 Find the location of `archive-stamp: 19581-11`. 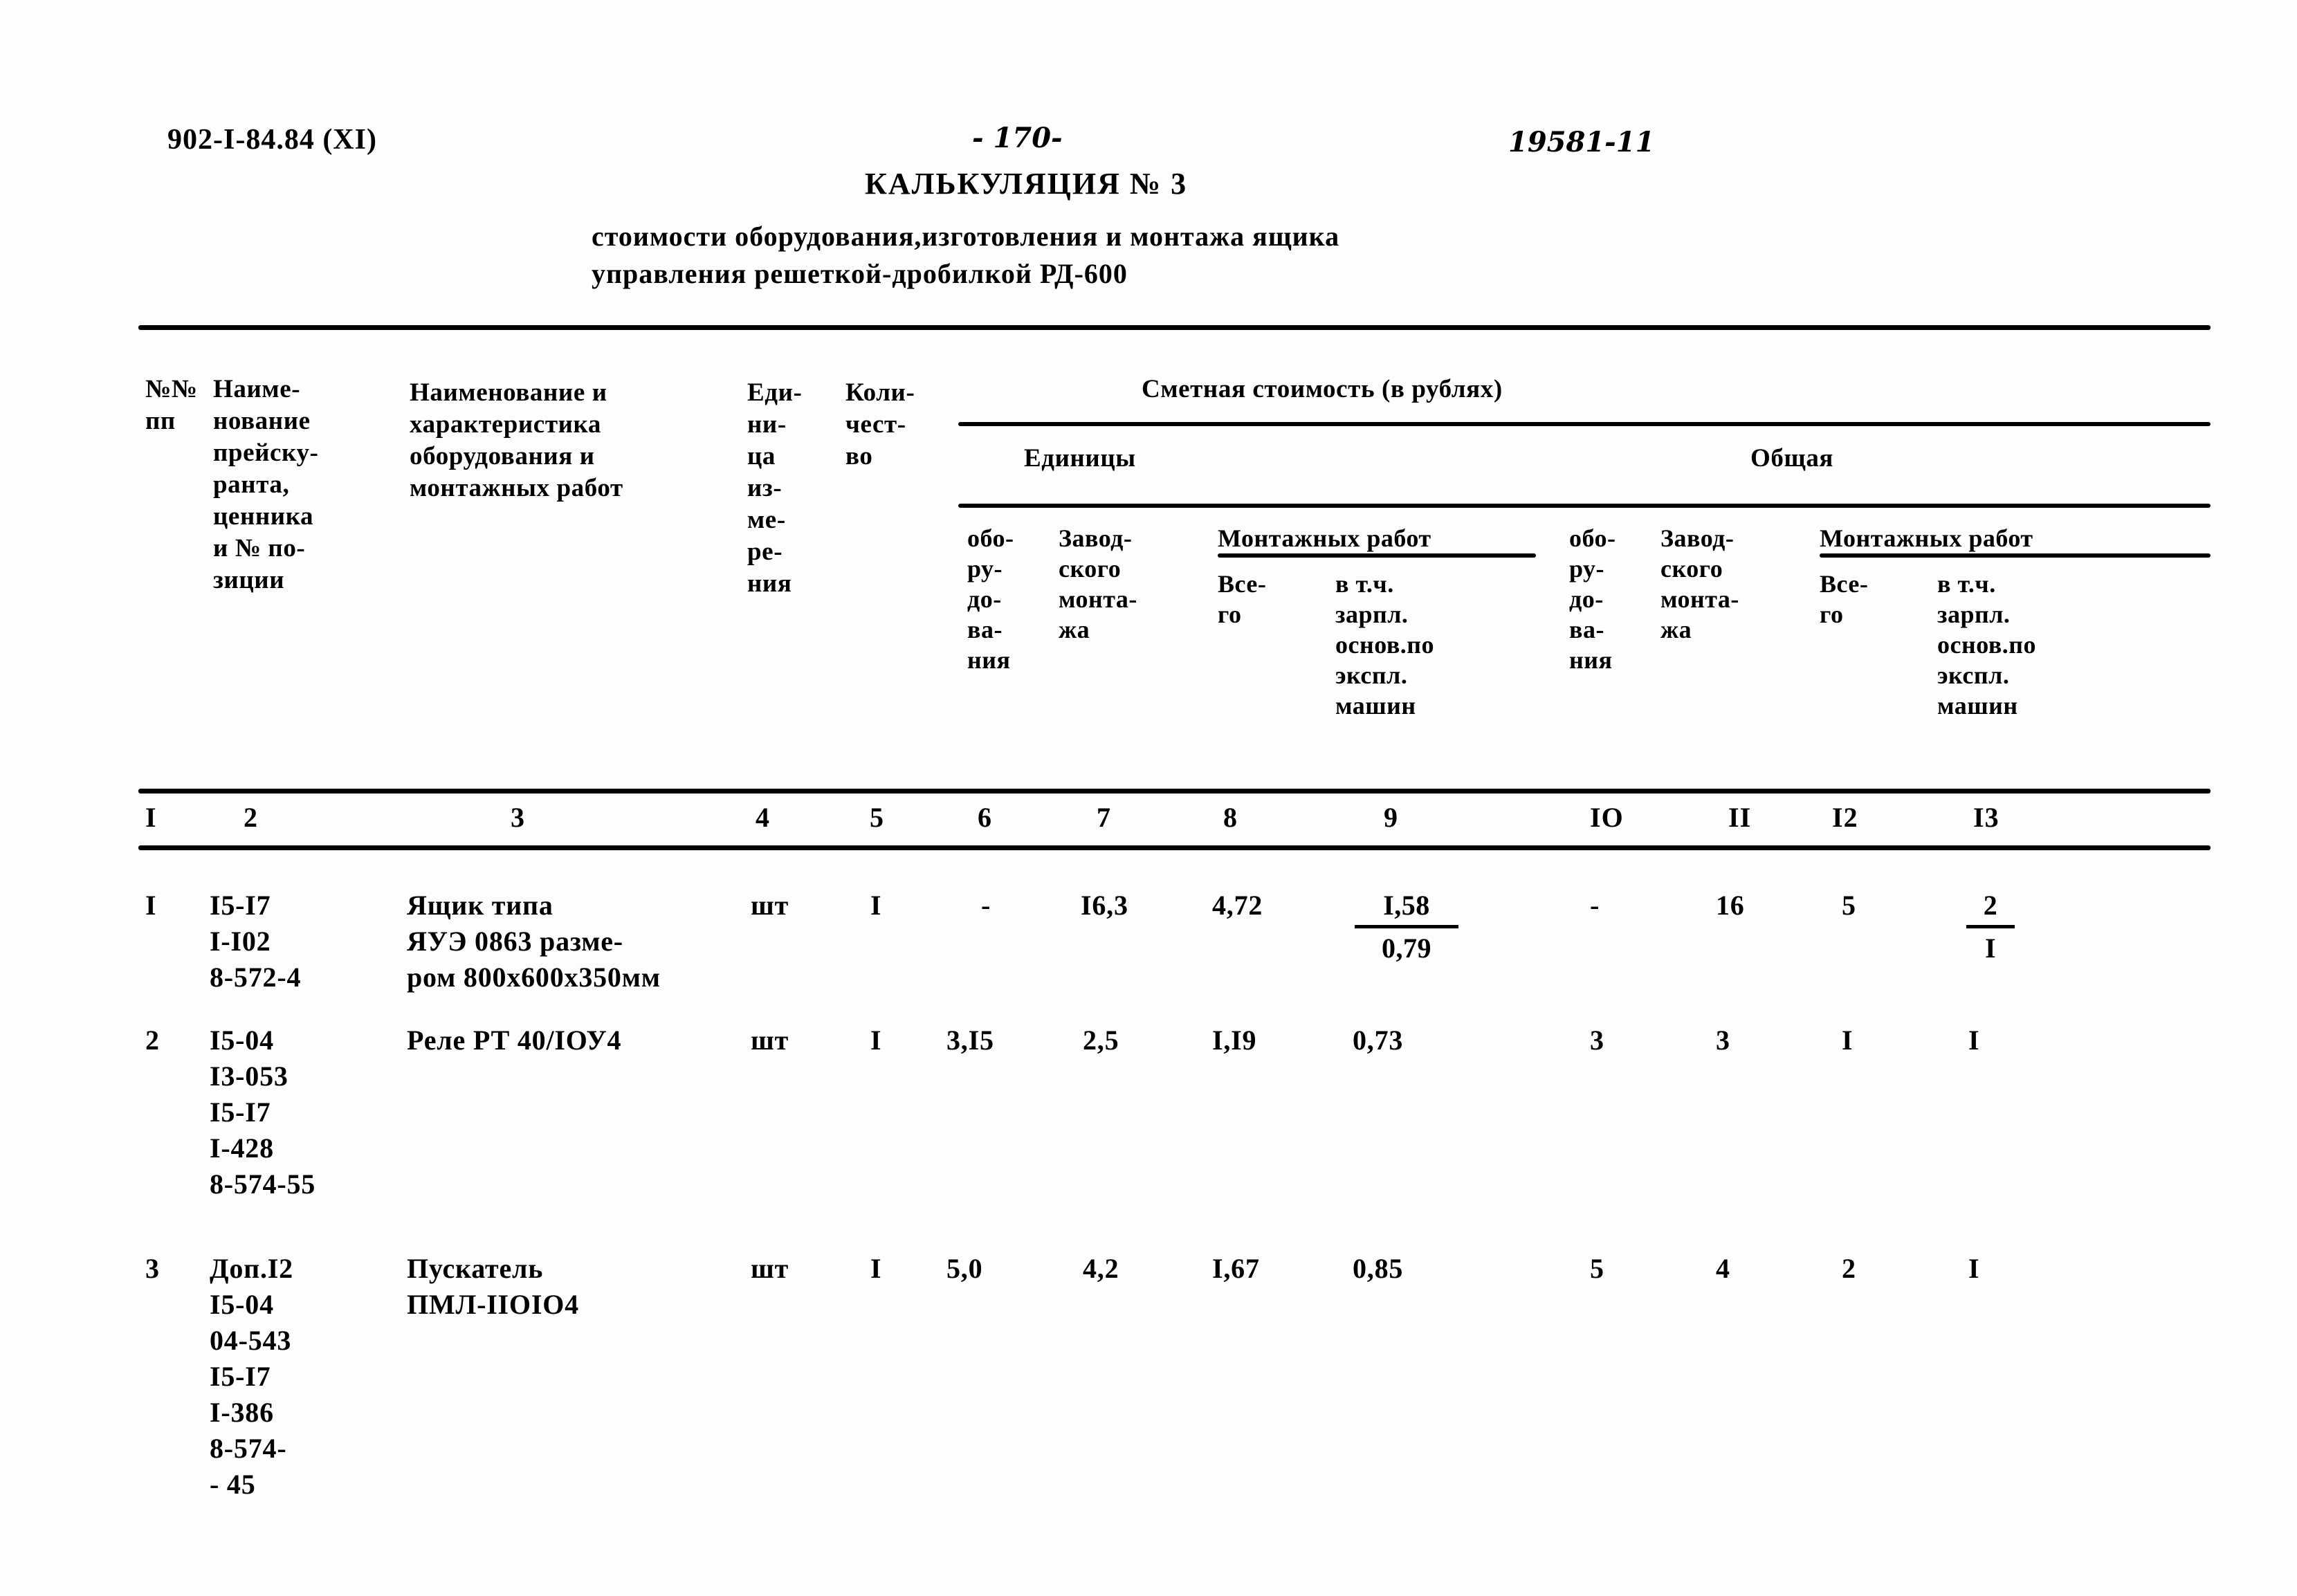

archive-stamp: 19581-11 is located at coordinates (1581, 142).